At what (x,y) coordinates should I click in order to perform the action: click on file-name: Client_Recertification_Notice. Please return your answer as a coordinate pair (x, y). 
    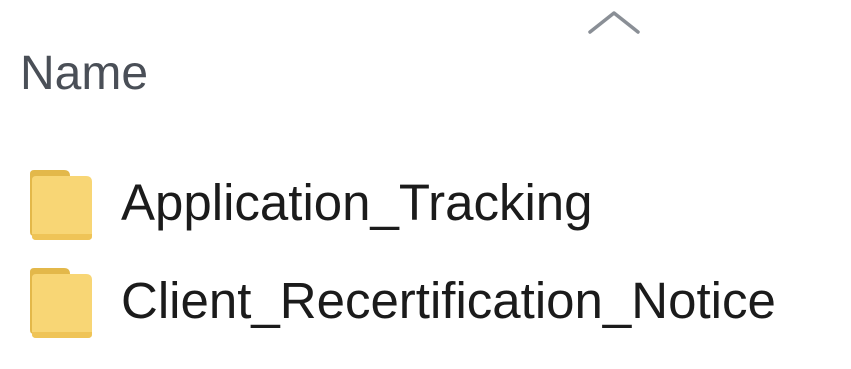
    Looking at the image, I should click on (448, 301).